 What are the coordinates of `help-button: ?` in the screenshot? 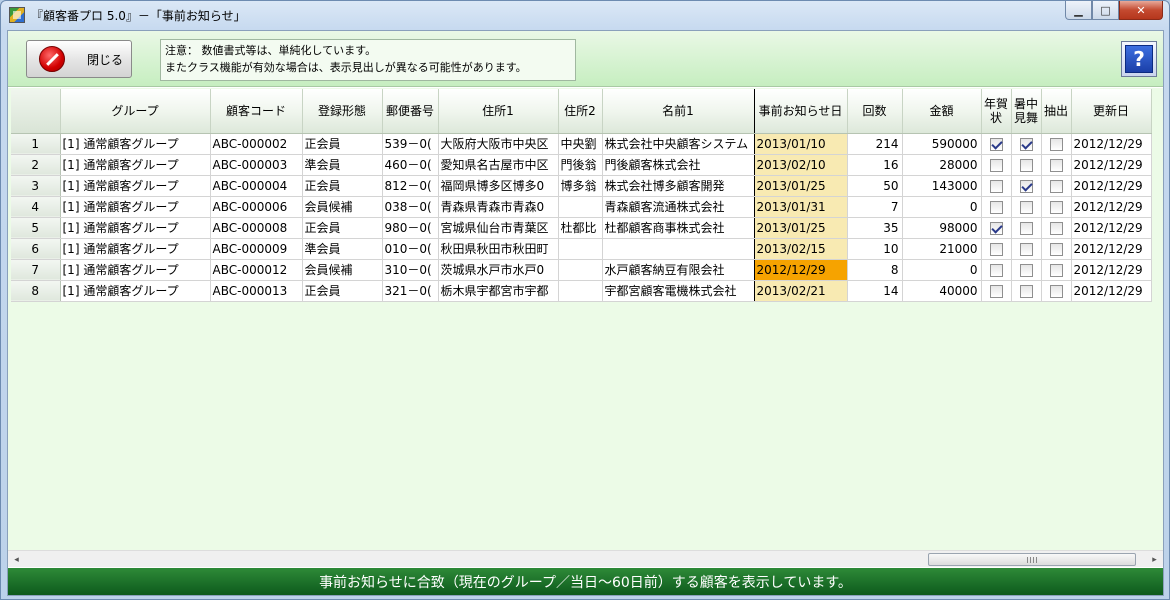 It's located at (1139, 59).